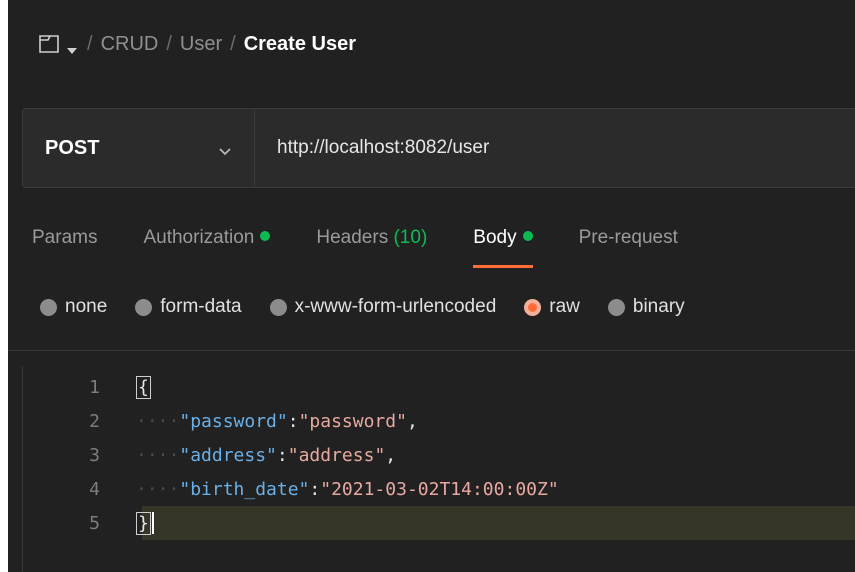 Image resolution: width=855 pixels, height=572 pixels. I want to click on json-value: "address", so click(336, 455).